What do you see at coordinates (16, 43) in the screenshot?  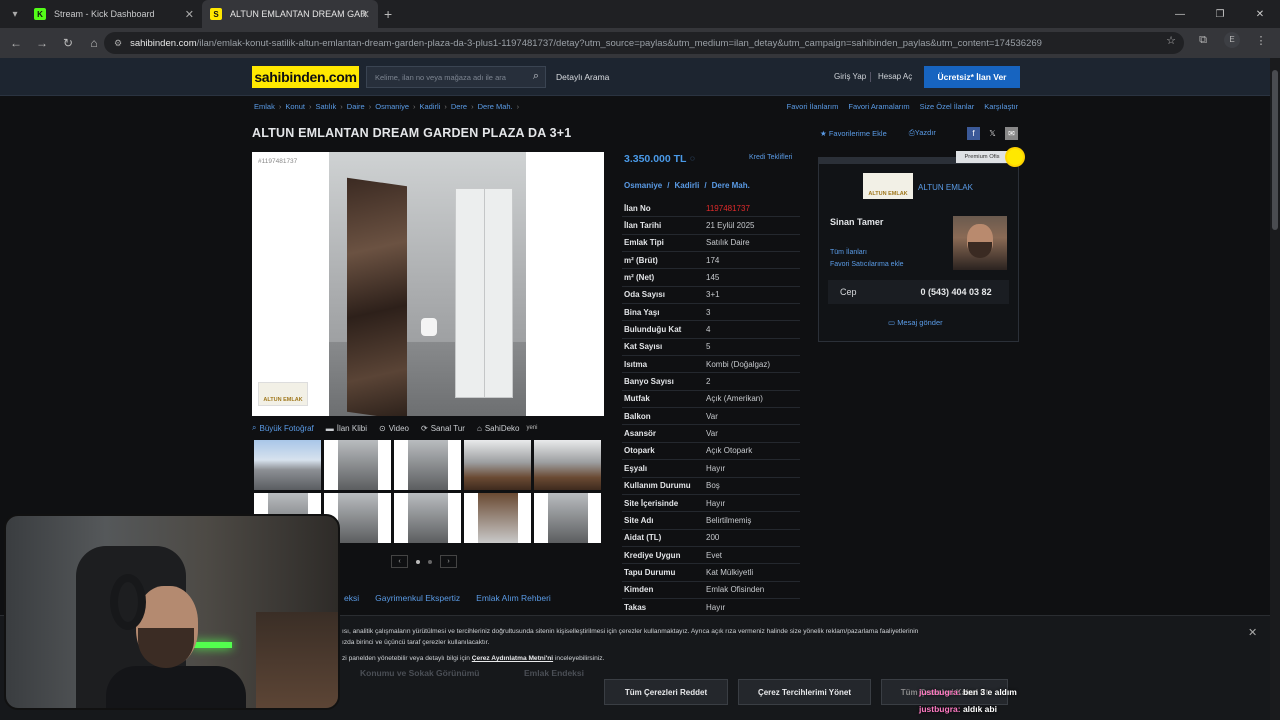 I see `back-icon: ←` at bounding box center [16, 43].